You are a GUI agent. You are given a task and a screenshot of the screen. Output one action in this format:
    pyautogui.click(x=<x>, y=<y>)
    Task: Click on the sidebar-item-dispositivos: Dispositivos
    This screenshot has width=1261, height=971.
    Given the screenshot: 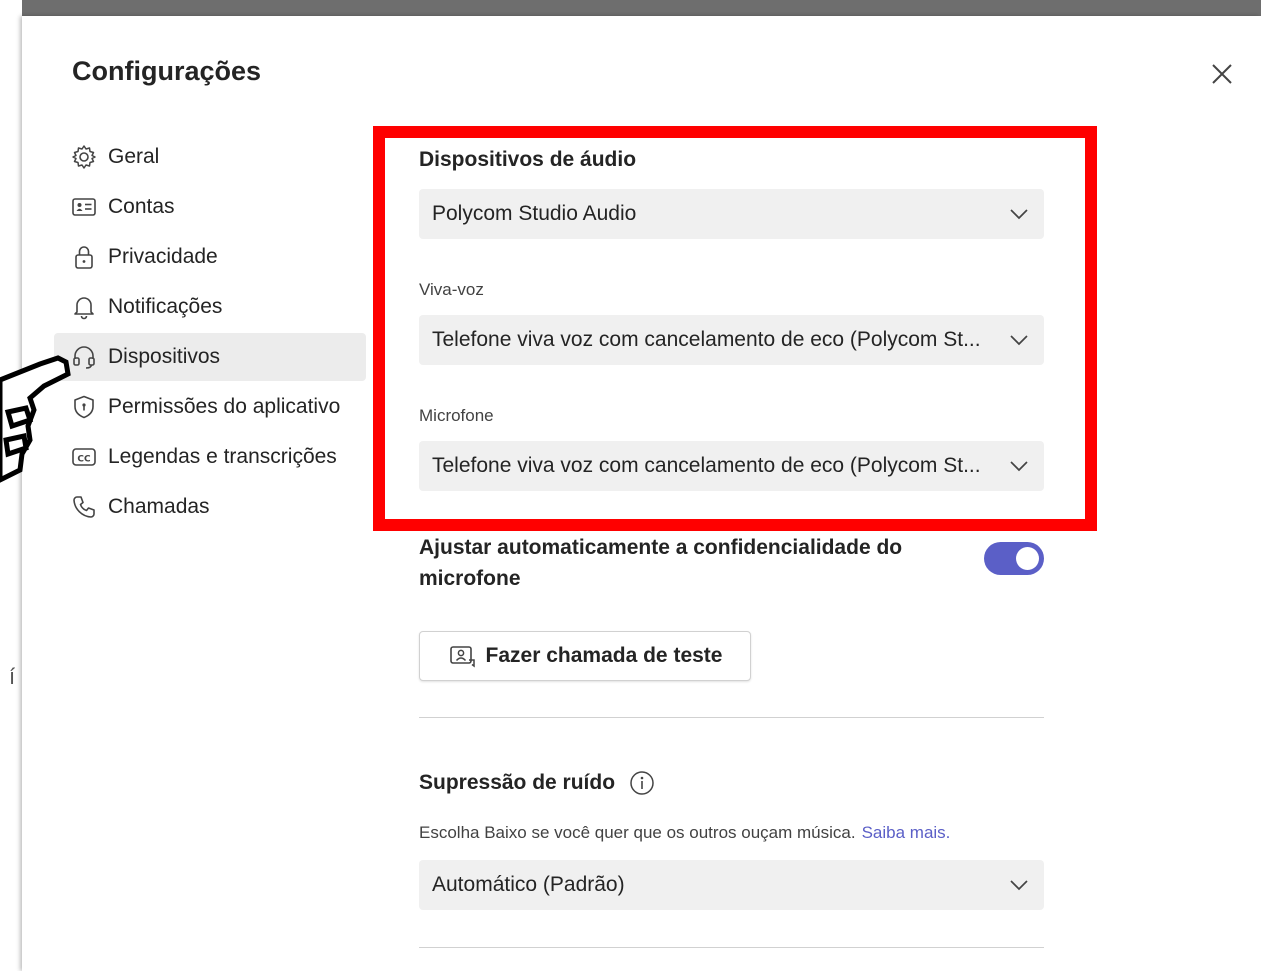 What is the action you would take?
    pyautogui.click(x=210, y=357)
    